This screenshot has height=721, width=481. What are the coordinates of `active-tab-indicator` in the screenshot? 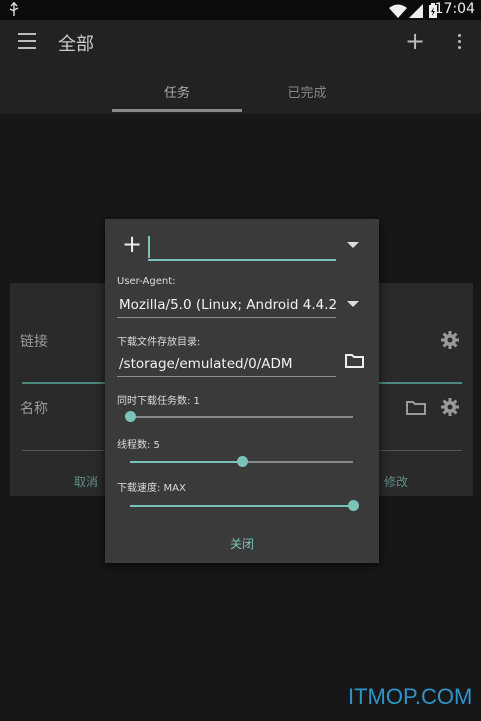 It's located at (177, 110).